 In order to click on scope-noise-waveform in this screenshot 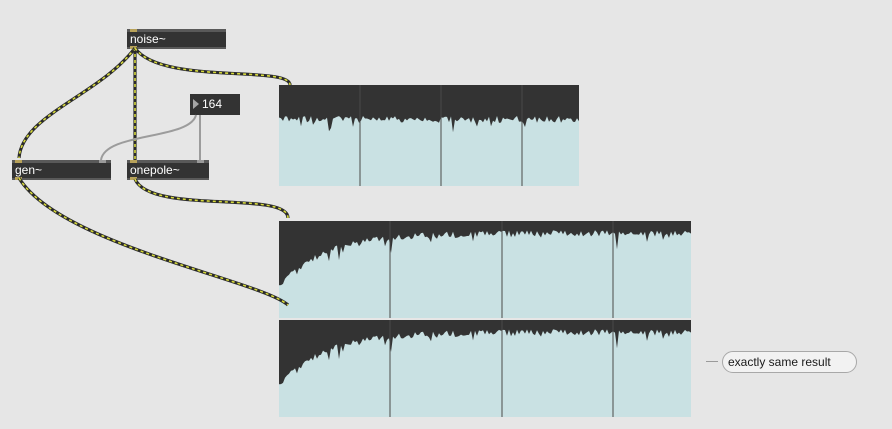, I will do `click(429, 135)`.